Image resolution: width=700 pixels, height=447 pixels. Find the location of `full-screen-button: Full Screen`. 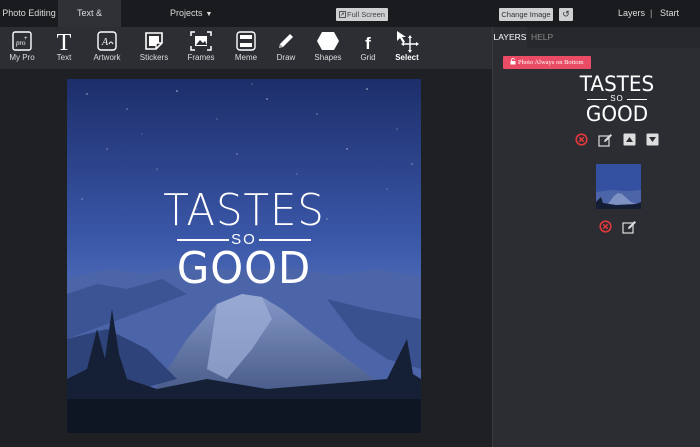

full-screen-button: Full Screen is located at coordinates (362, 14).